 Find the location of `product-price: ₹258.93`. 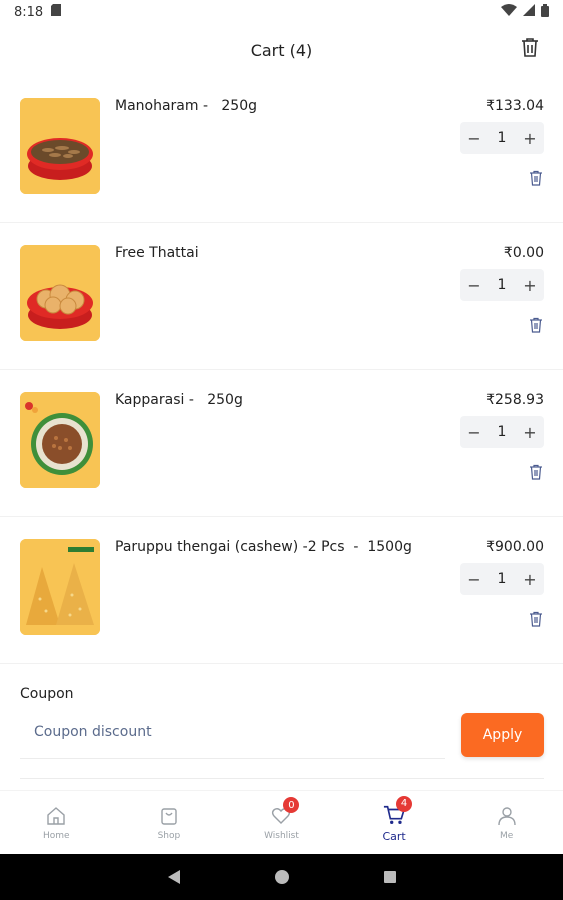

product-price: ₹258.93 is located at coordinates (515, 400).